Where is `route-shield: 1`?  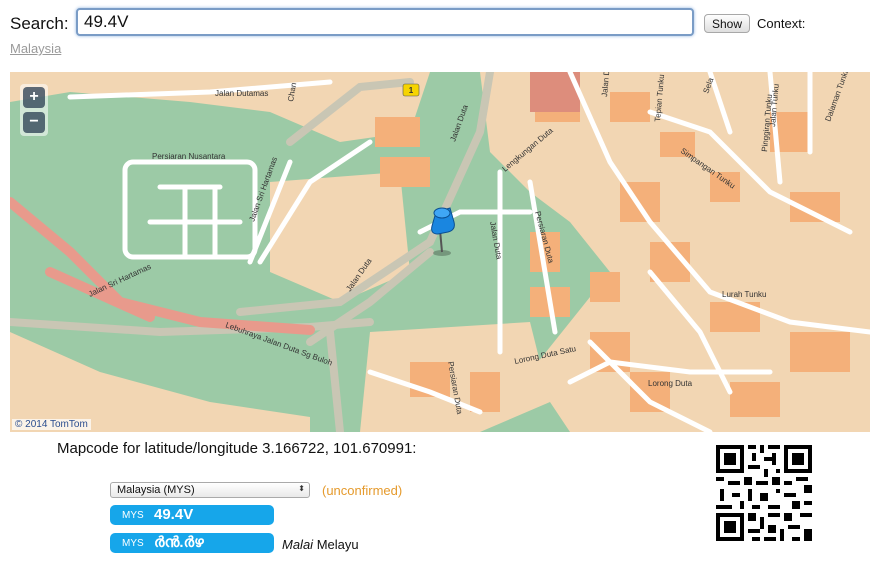 route-shield: 1 is located at coordinates (411, 90).